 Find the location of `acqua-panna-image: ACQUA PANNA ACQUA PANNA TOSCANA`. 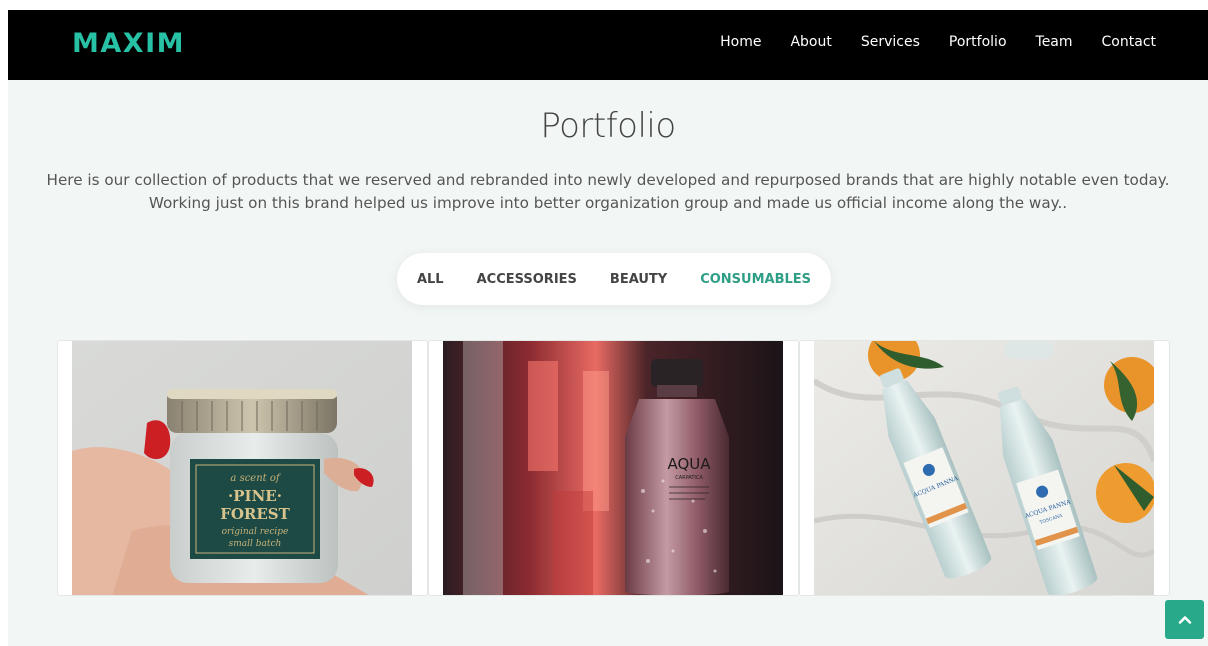

acqua-panna-image: ACQUA PANNA ACQUA PANNA TOSCANA is located at coordinates (984, 468).